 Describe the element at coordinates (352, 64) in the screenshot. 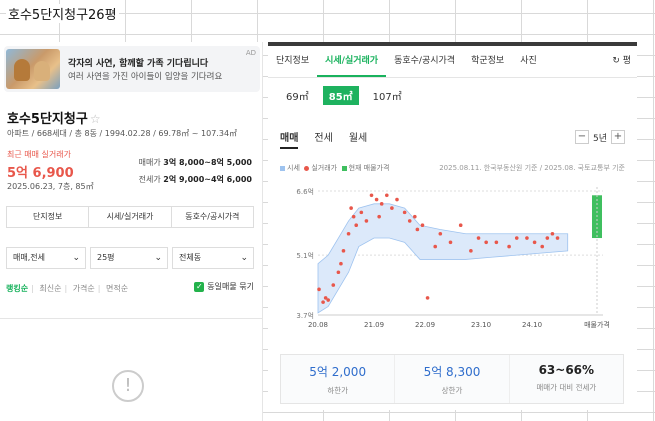

I see `tab-price-history: 시세/실거래가` at that location.